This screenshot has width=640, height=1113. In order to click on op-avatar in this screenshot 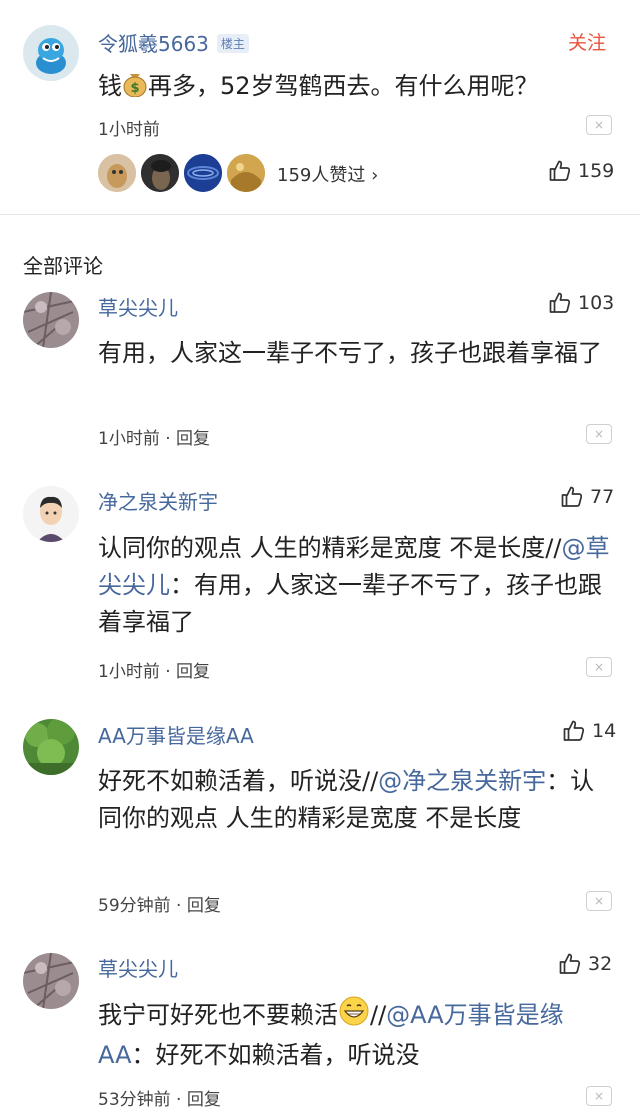, I will do `click(51, 53)`.